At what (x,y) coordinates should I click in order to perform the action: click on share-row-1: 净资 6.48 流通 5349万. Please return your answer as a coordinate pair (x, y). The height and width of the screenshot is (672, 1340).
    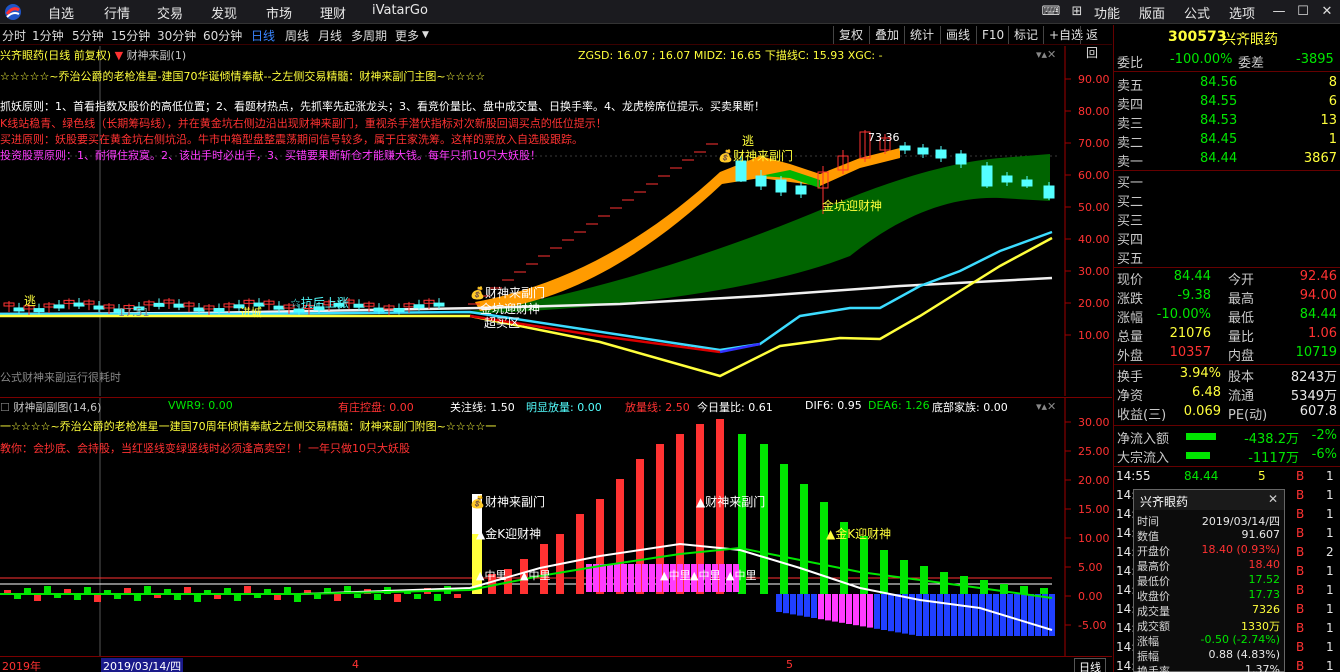
    Looking at the image, I should click on (1227, 394).